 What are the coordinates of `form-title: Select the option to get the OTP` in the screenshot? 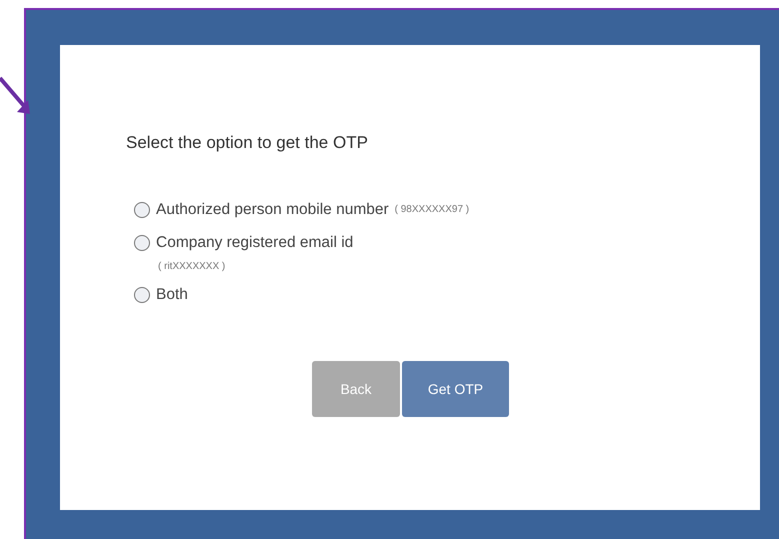 It's located at (247, 143).